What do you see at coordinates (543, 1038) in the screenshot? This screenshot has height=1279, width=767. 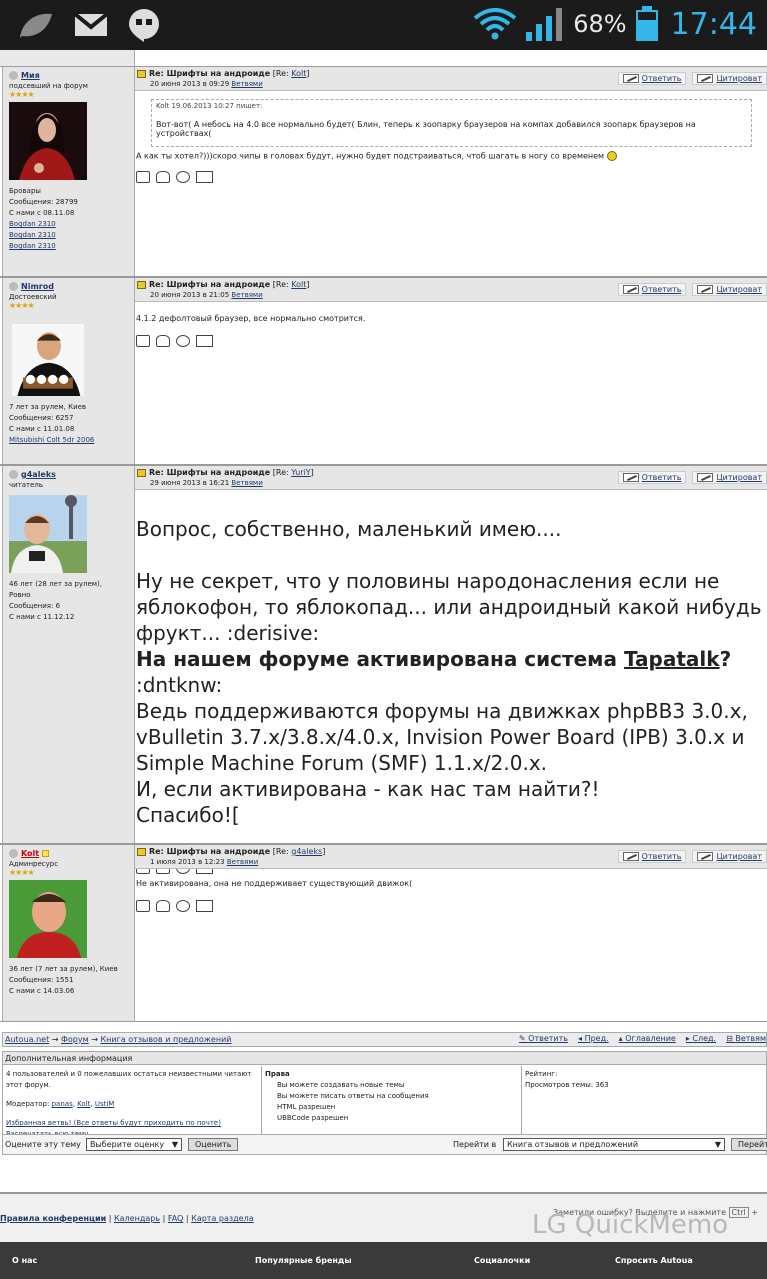 I see `nav-reply-button: ✎ Ответить` at bounding box center [543, 1038].